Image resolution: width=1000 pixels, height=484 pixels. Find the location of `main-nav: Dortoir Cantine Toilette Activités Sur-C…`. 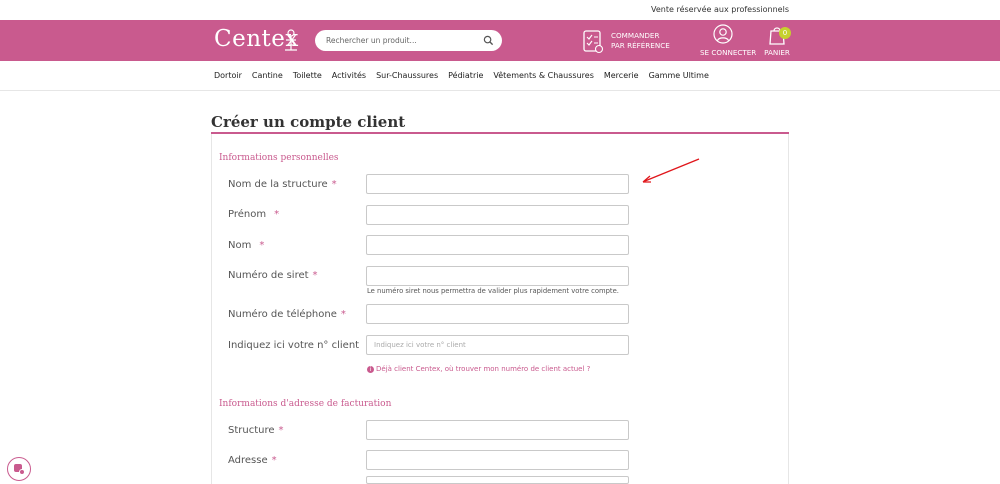

main-nav: Dortoir Cantine Toilette Activités Sur-C… is located at coordinates (500, 76).